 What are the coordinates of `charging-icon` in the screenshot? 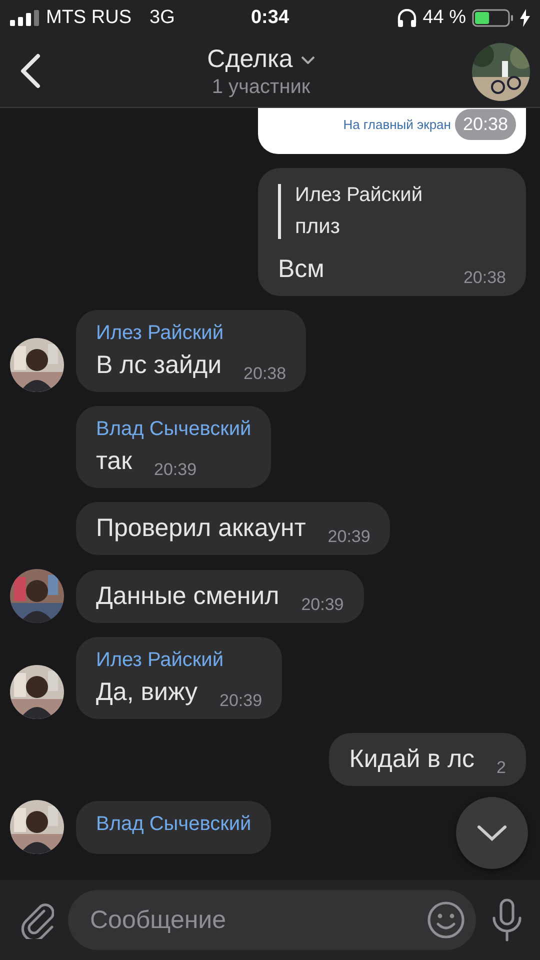 It's located at (525, 18).